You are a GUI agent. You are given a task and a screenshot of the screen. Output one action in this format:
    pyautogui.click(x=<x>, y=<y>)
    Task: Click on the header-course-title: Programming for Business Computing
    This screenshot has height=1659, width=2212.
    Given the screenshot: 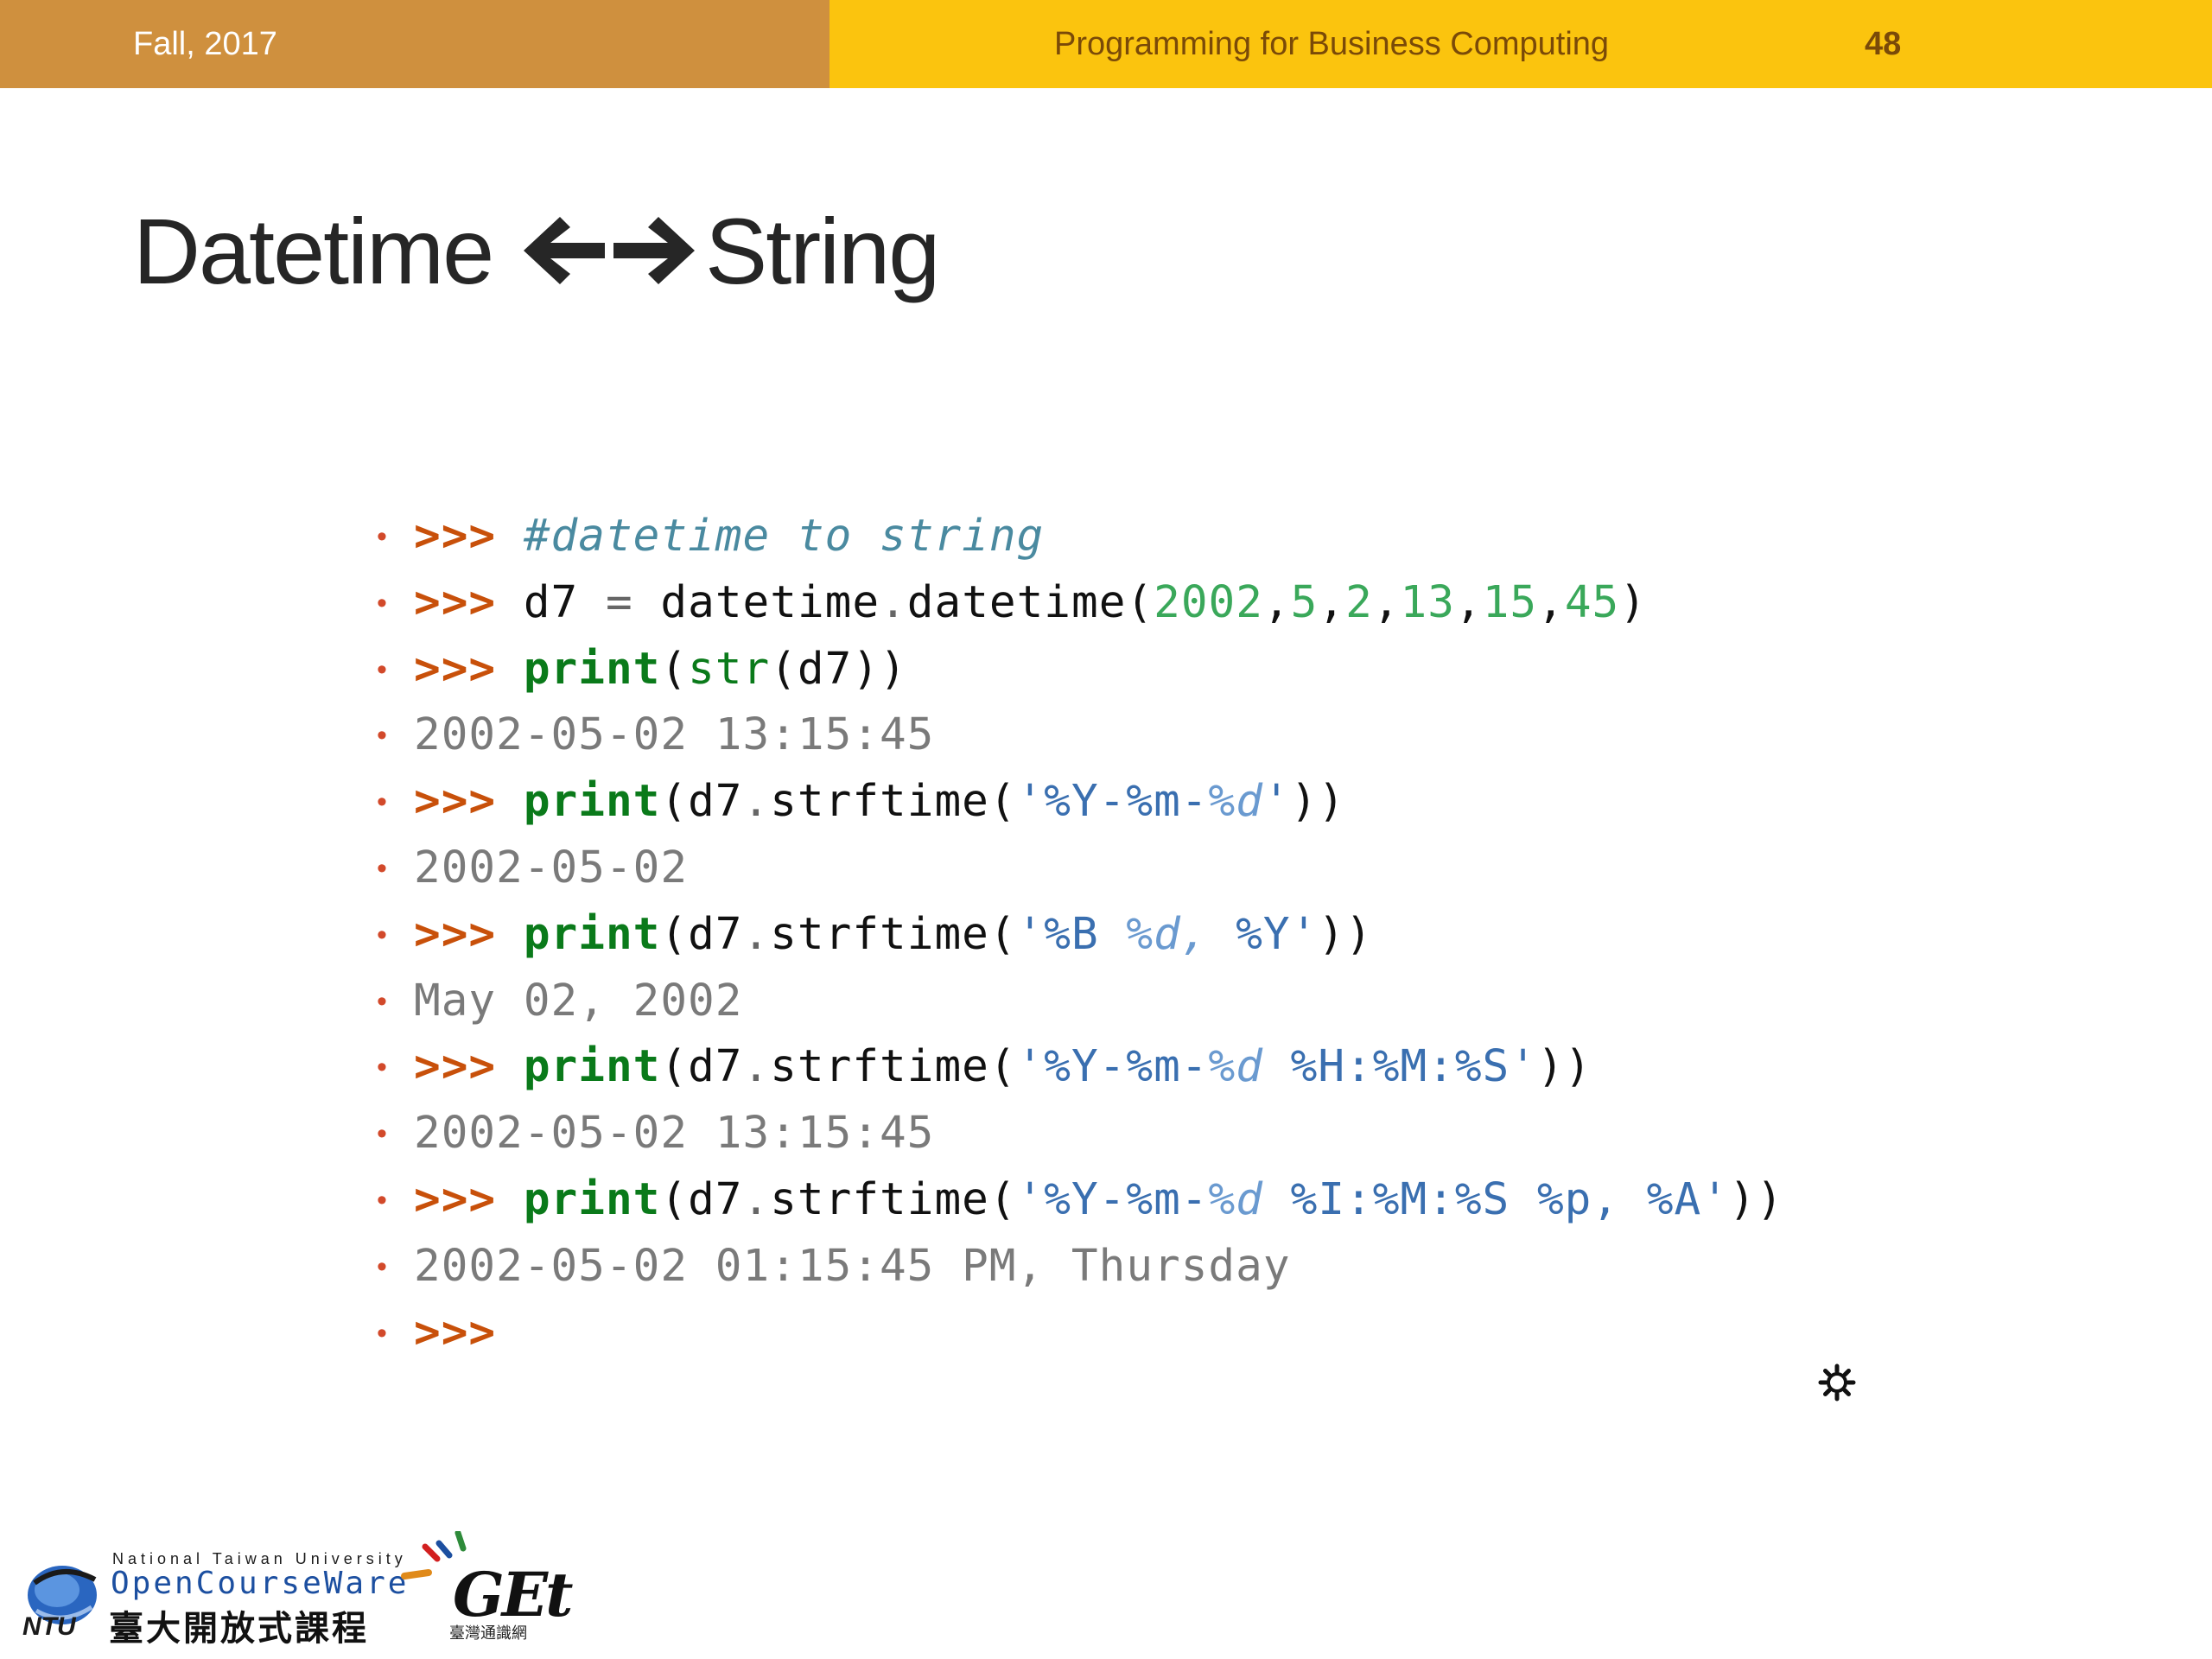 What is the action you would take?
    pyautogui.click(x=1332, y=44)
    